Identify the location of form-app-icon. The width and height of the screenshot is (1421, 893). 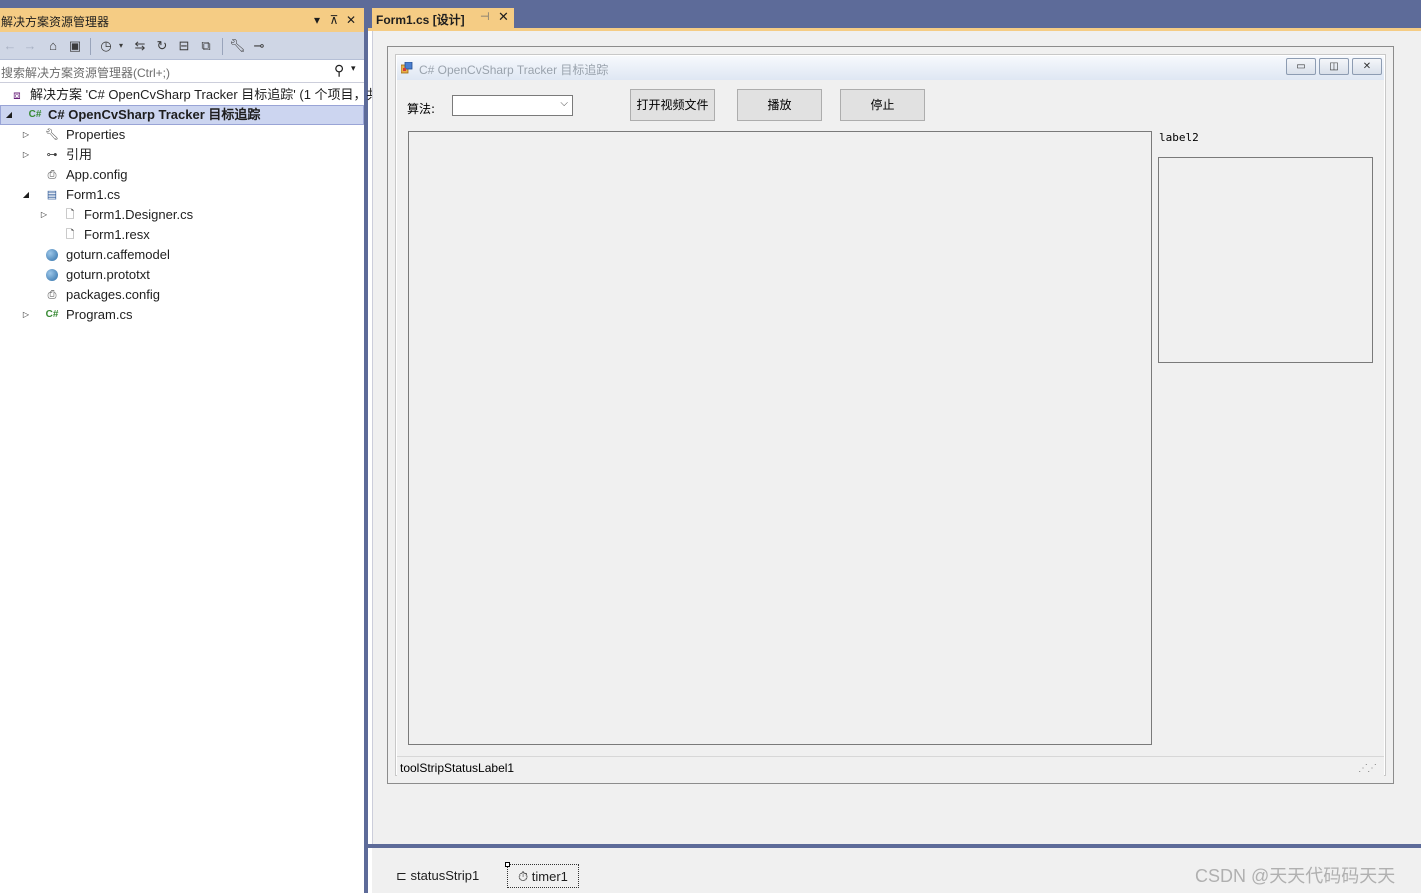
(407, 68).